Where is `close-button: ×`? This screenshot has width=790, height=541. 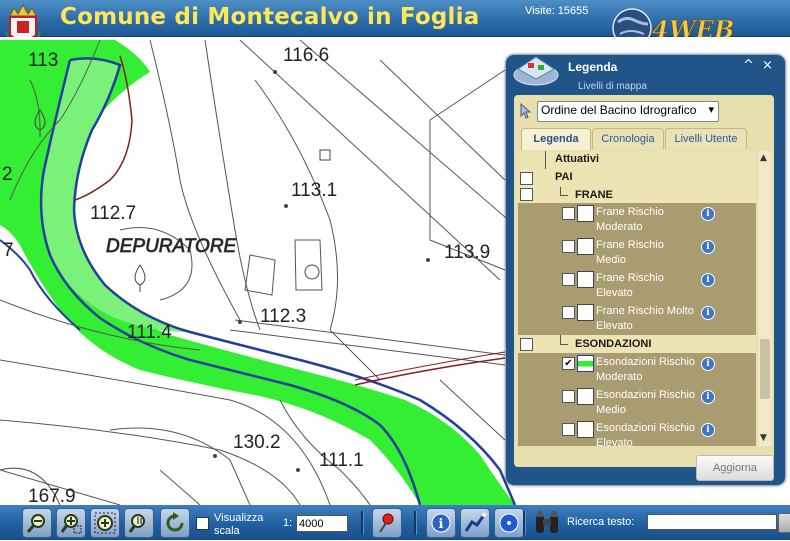 close-button: × is located at coordinates (767, 65).